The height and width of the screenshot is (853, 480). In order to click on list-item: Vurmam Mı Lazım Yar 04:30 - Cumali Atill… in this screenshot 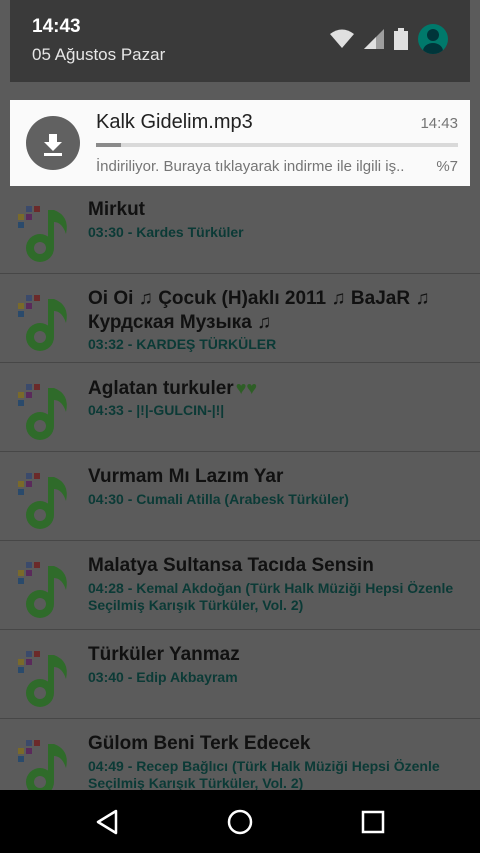, I will do `click(240, 497)`.